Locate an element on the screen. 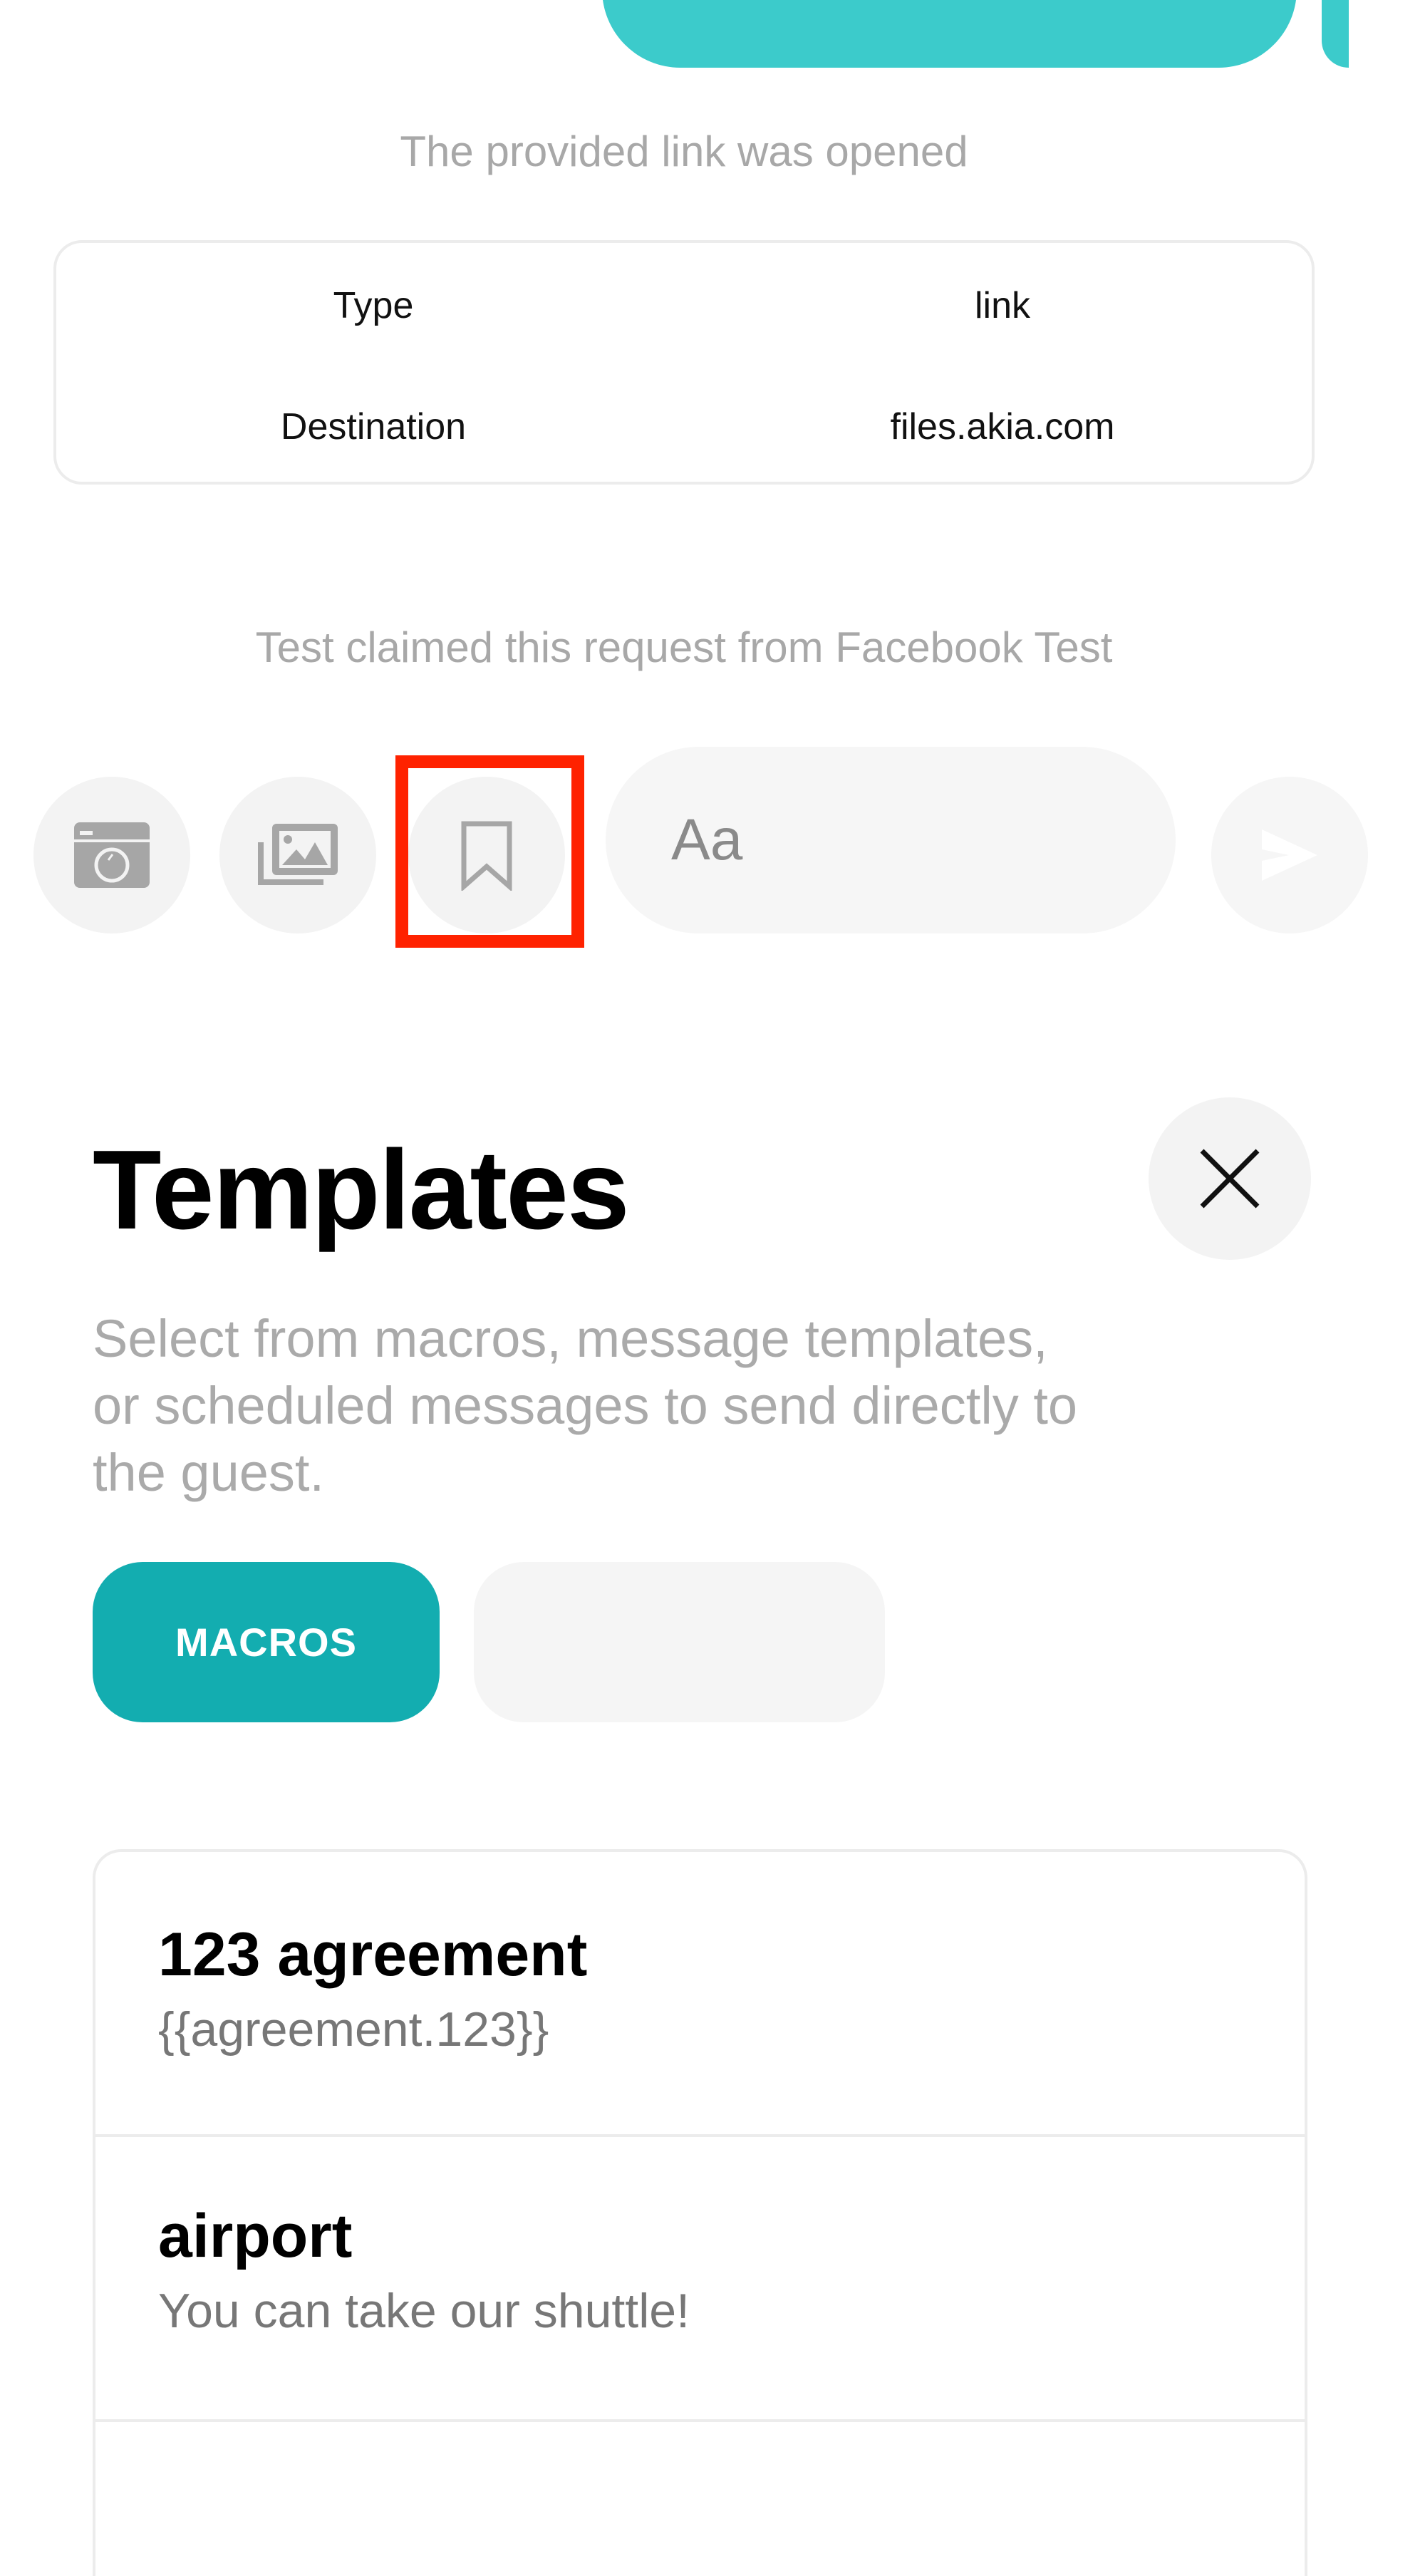  send-button is located at coordinates (1289, 855).